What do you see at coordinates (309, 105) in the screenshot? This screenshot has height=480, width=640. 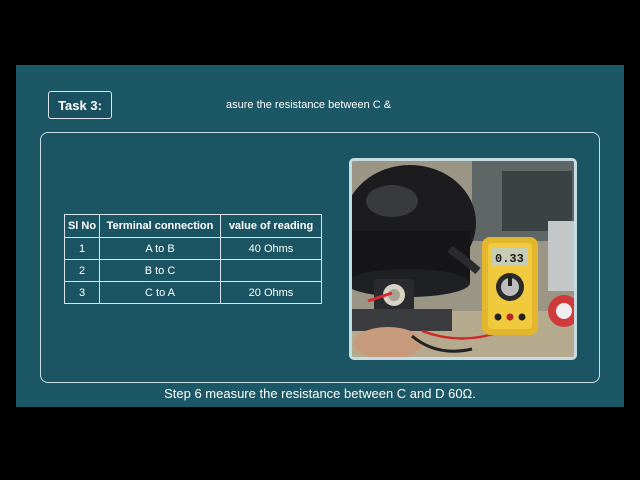 I see `task-instruction: asure the resistance between C &` at bounding box center [309, 105].